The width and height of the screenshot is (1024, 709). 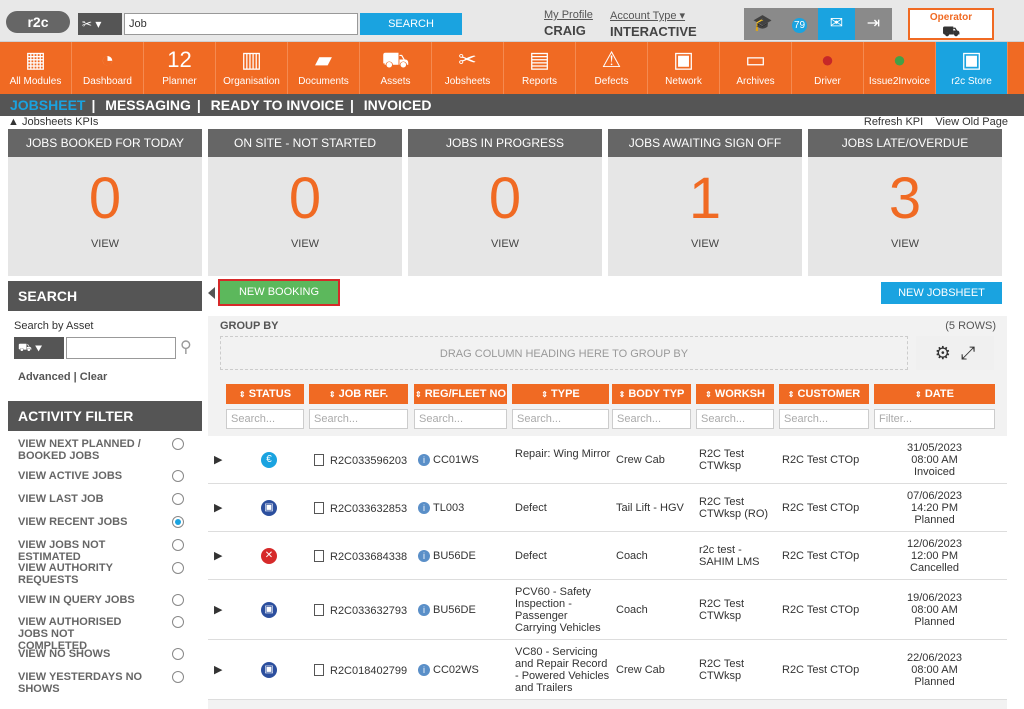 I want to click on nav-item: ⚠ Defects, so click(x=612, y=68).